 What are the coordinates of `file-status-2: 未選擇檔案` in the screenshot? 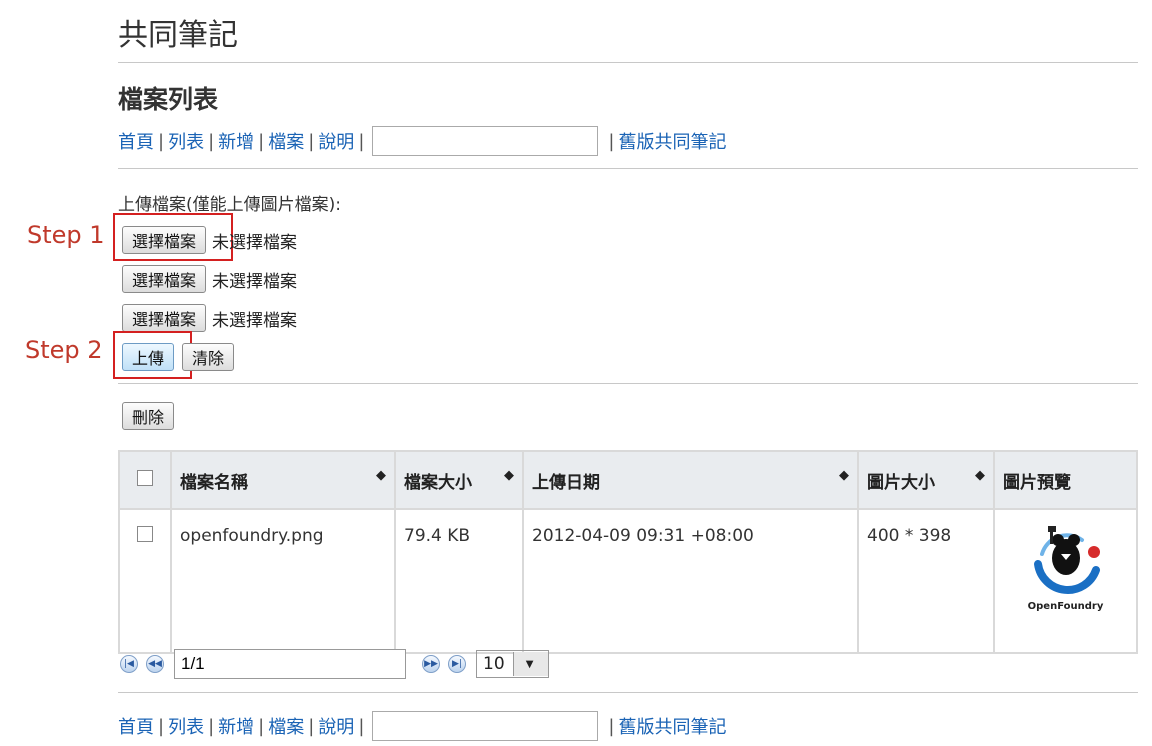 It's located at (255, 281).